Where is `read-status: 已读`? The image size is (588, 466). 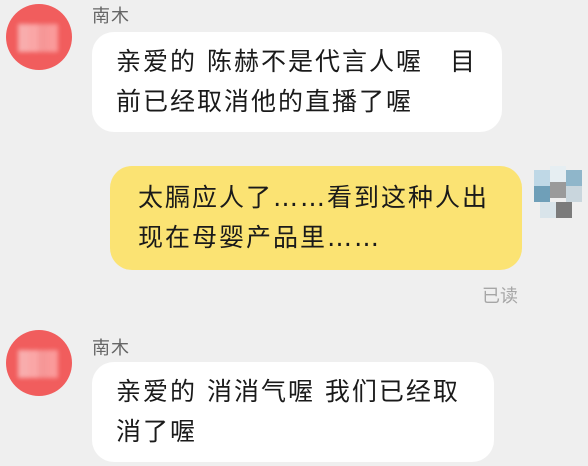 read-status: 已读 is located at coordinates (500, 296).